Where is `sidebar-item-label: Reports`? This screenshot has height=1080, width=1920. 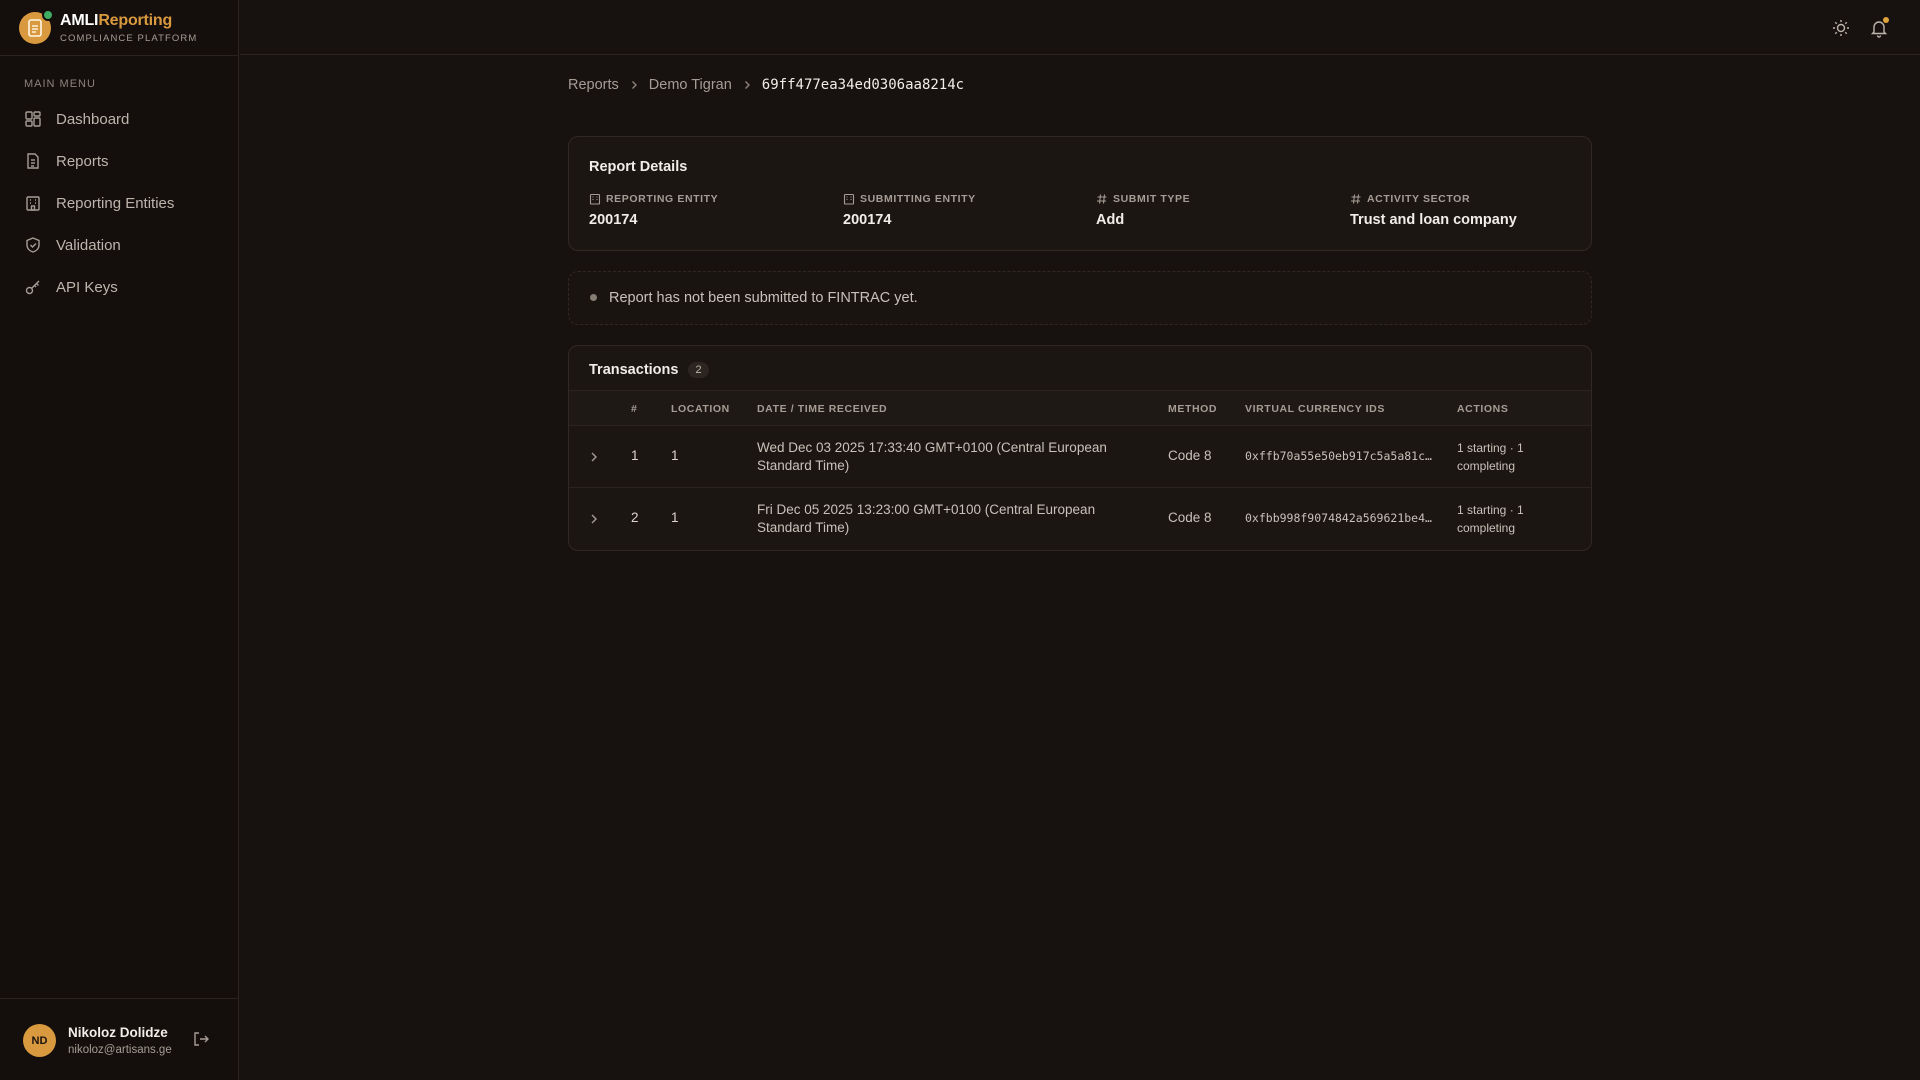
sidebar-item-label: Reports is located at coordinates (82, 161).